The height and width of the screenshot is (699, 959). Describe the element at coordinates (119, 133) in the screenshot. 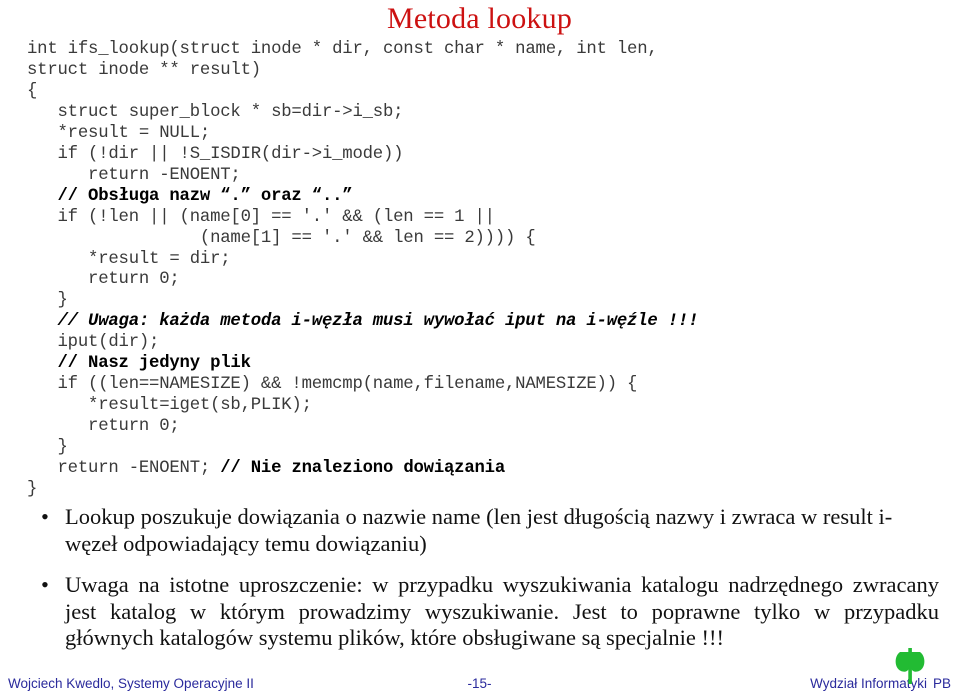

I see `code-text: *result = NULL;` at that location.